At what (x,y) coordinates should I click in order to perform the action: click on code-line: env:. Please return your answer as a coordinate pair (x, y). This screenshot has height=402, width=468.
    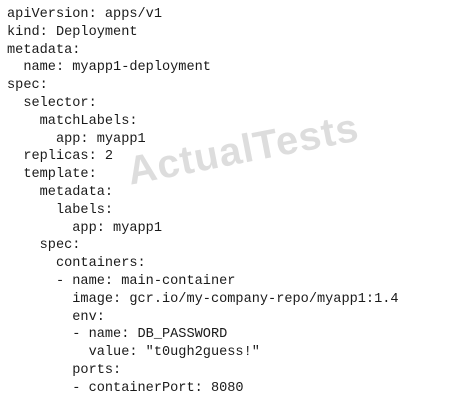
    Looking at the image, I should click on (56, 317).